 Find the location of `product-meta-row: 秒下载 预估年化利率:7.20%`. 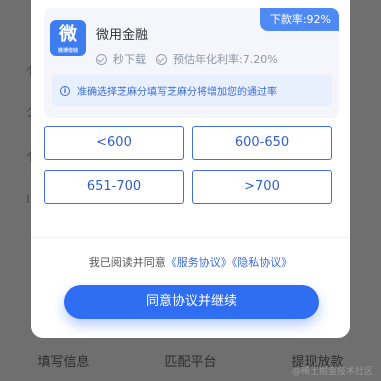

product-meta-row: 秒下载 预估年化利率:7.20% is located at coordinates (192, 59).